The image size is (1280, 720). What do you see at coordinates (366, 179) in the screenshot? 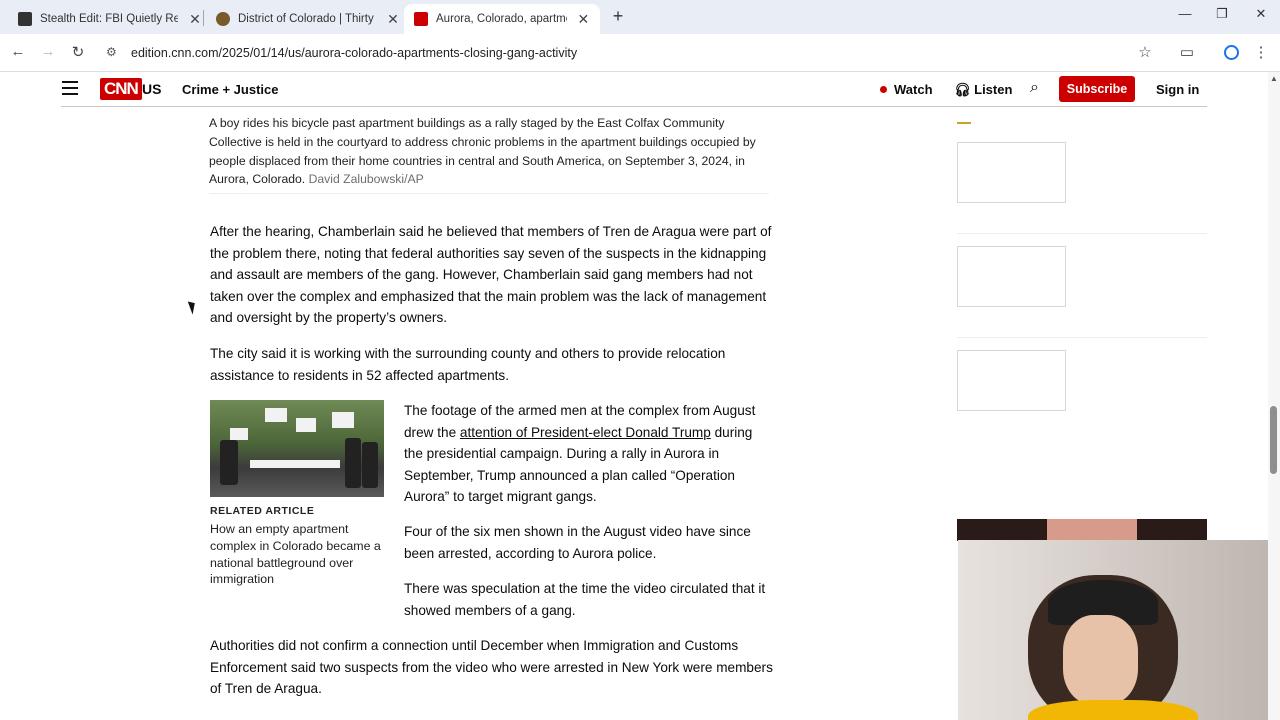
I see `photo-credit: David Zalubowski/AP` at bounding box center [366, 179].